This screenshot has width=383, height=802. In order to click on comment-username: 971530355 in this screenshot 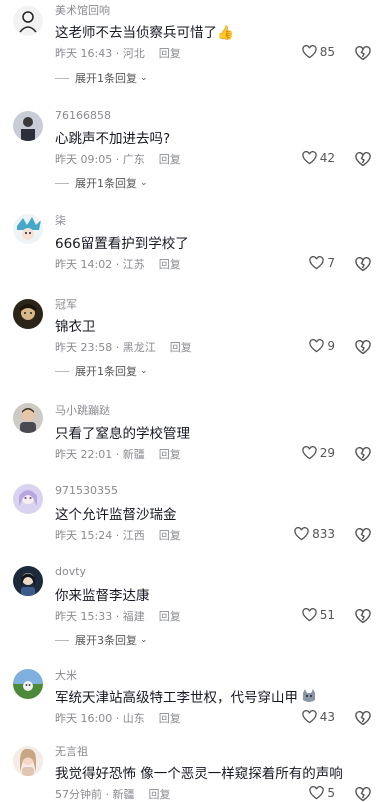, I will do `click(86, 490)`.